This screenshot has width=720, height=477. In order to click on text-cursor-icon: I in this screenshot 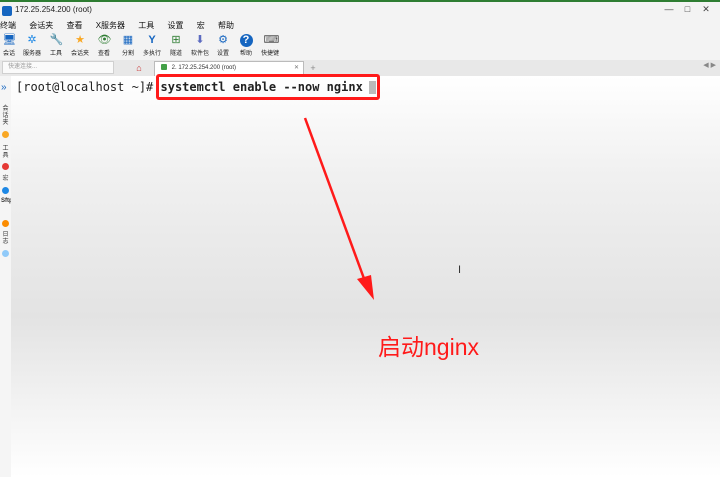, I will do `click(460, 270)`.